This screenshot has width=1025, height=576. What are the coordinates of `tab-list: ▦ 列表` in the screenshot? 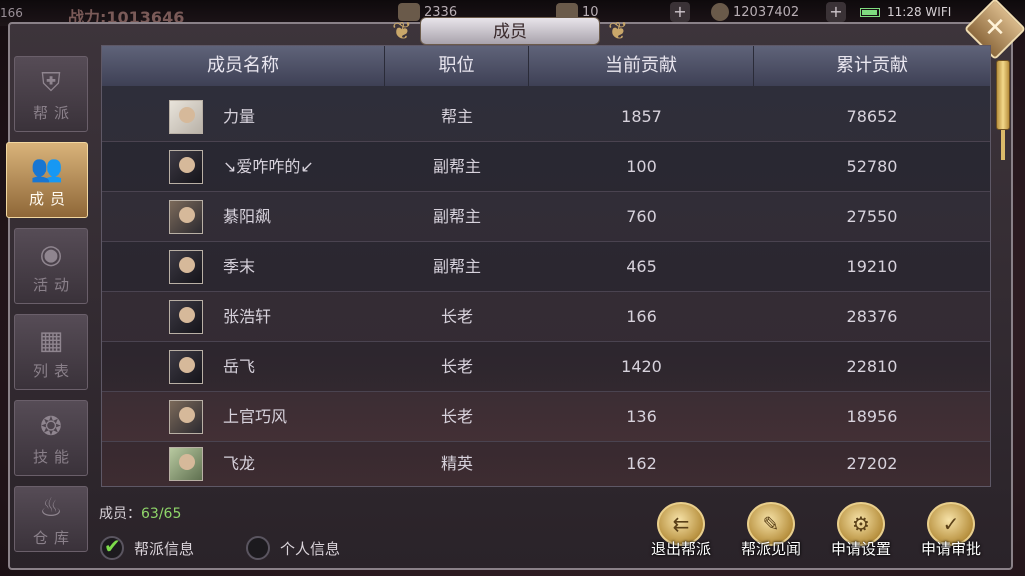 It's located at (51, 352).